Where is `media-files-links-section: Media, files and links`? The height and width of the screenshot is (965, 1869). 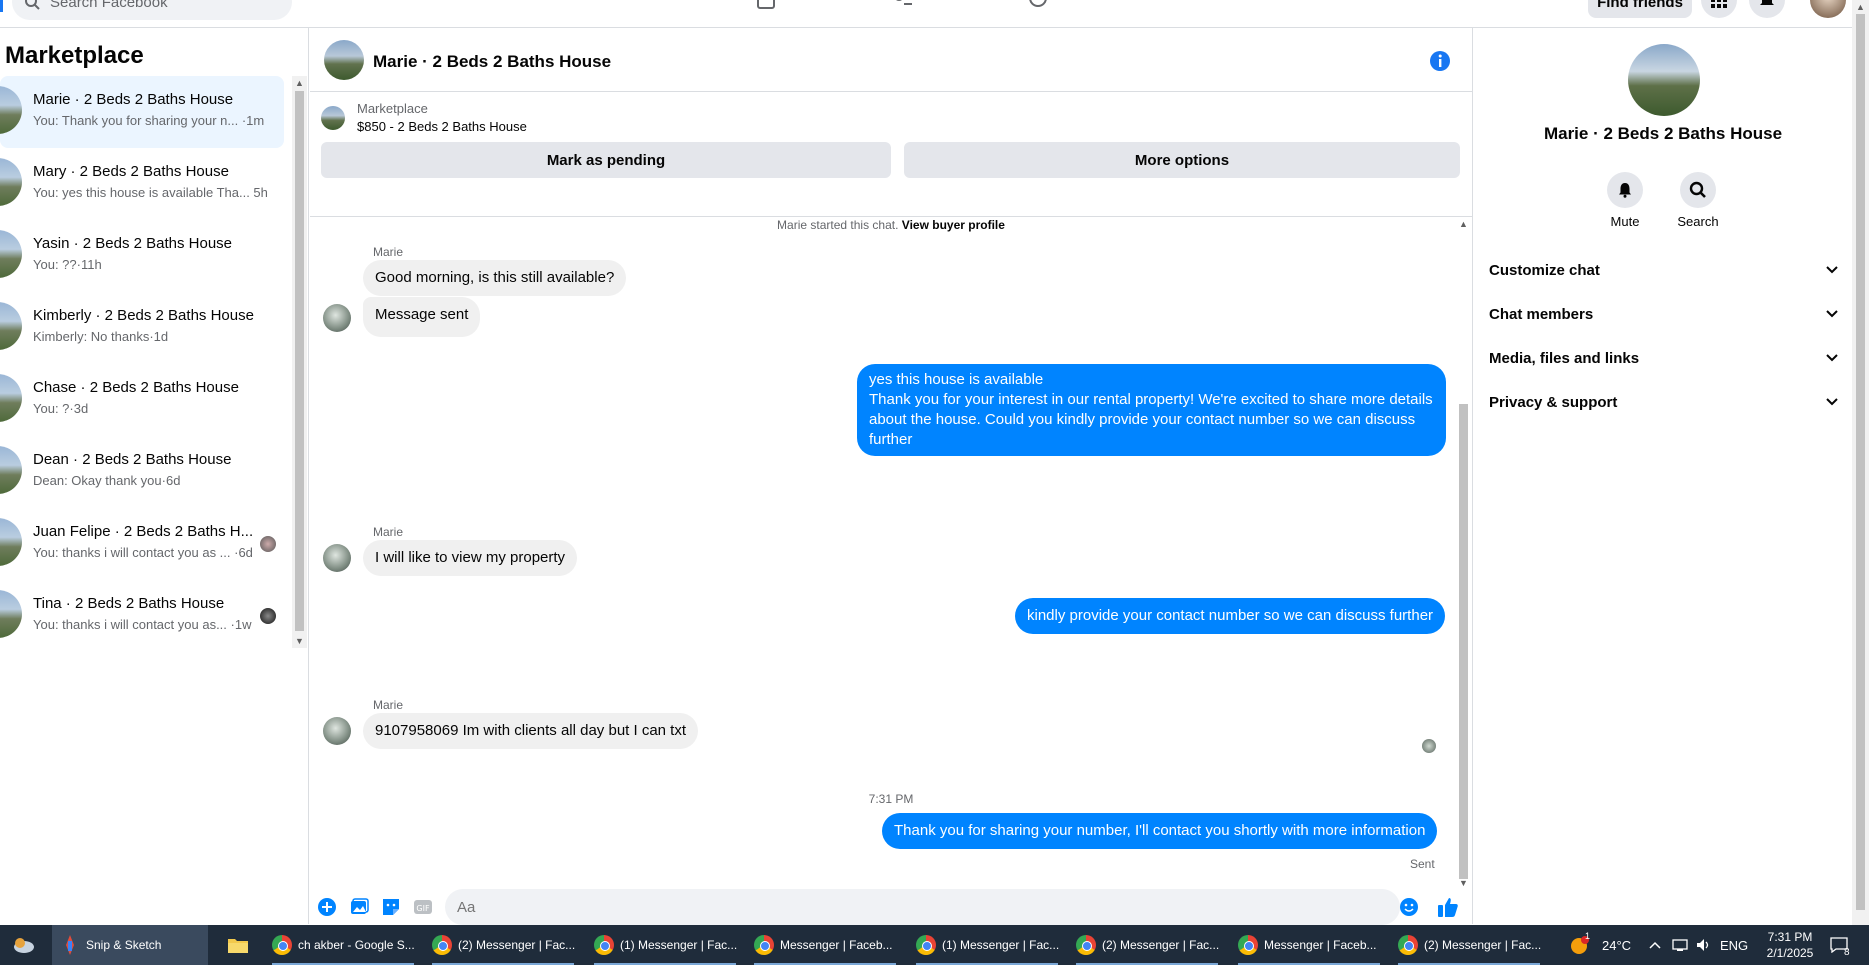 media-files-links-section: Media, files and links is located at coordinates (1664, 358).